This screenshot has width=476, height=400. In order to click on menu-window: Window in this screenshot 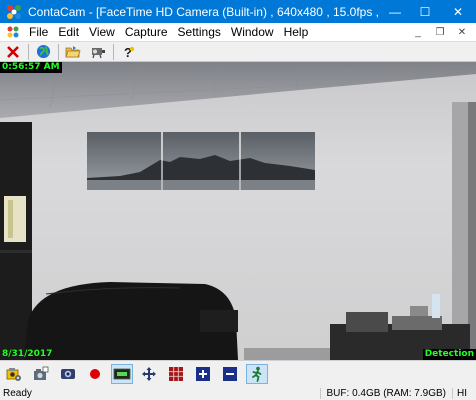, I will do `click(252, 32)`.